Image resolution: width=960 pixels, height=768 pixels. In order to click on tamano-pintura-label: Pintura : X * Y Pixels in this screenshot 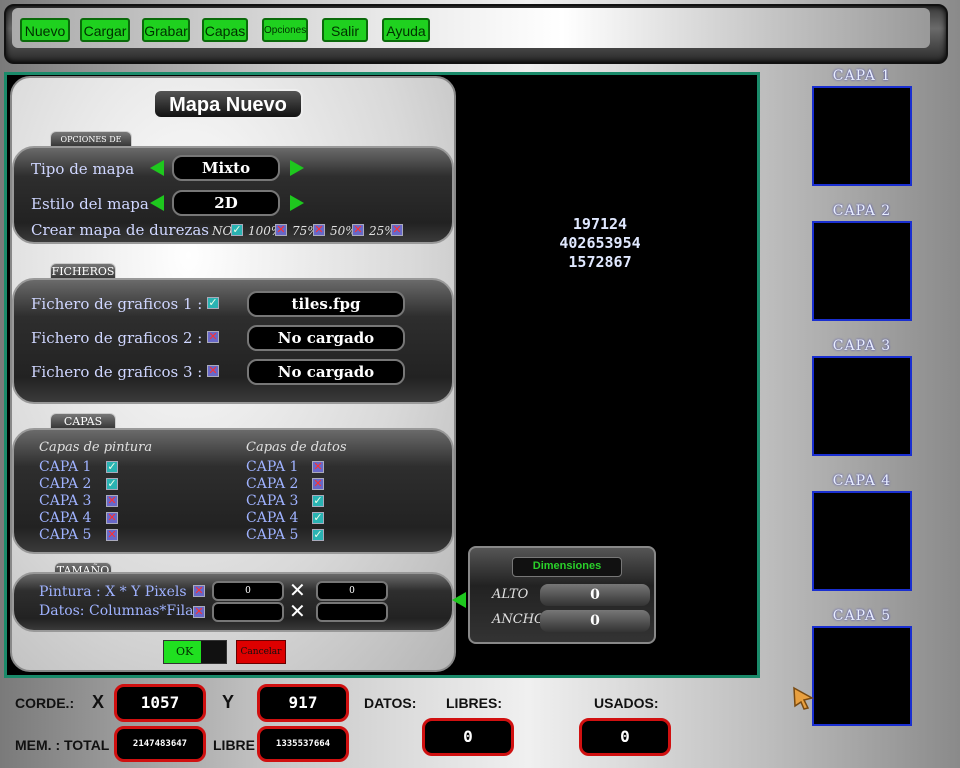, I will do `click(113, 592)`.